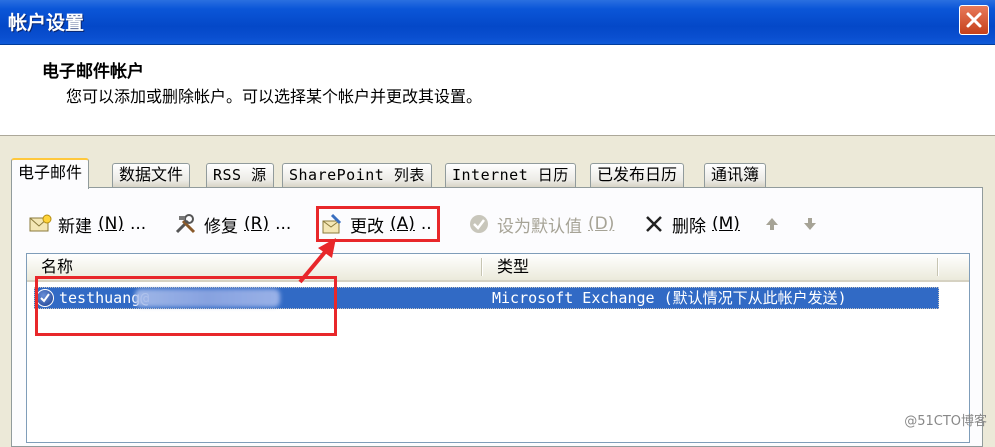 The image size is (995, 447). I want to click on set-default-label: 设为默认值, so click(539, 226).